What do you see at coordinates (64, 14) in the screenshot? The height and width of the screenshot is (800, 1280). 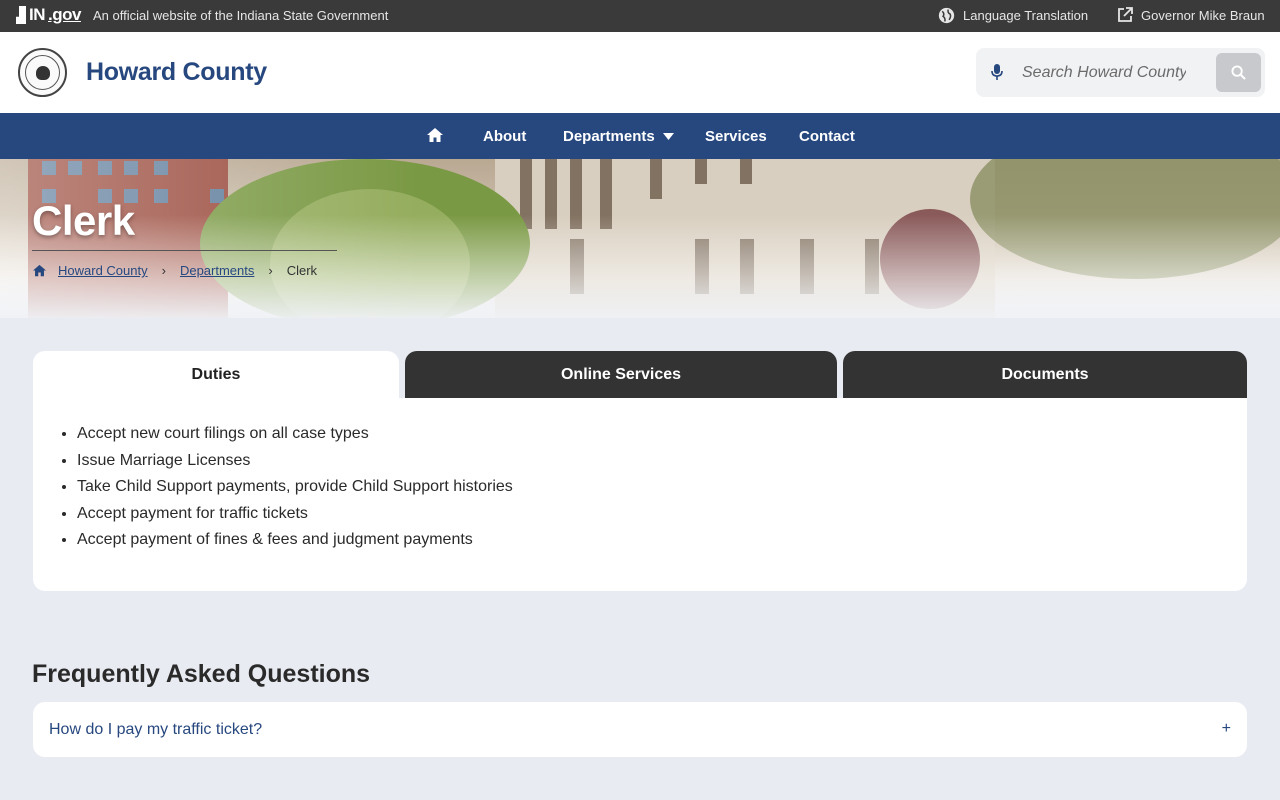 I see `in-gov-logo-suffix: .gov` at bounding box center [64, 14].